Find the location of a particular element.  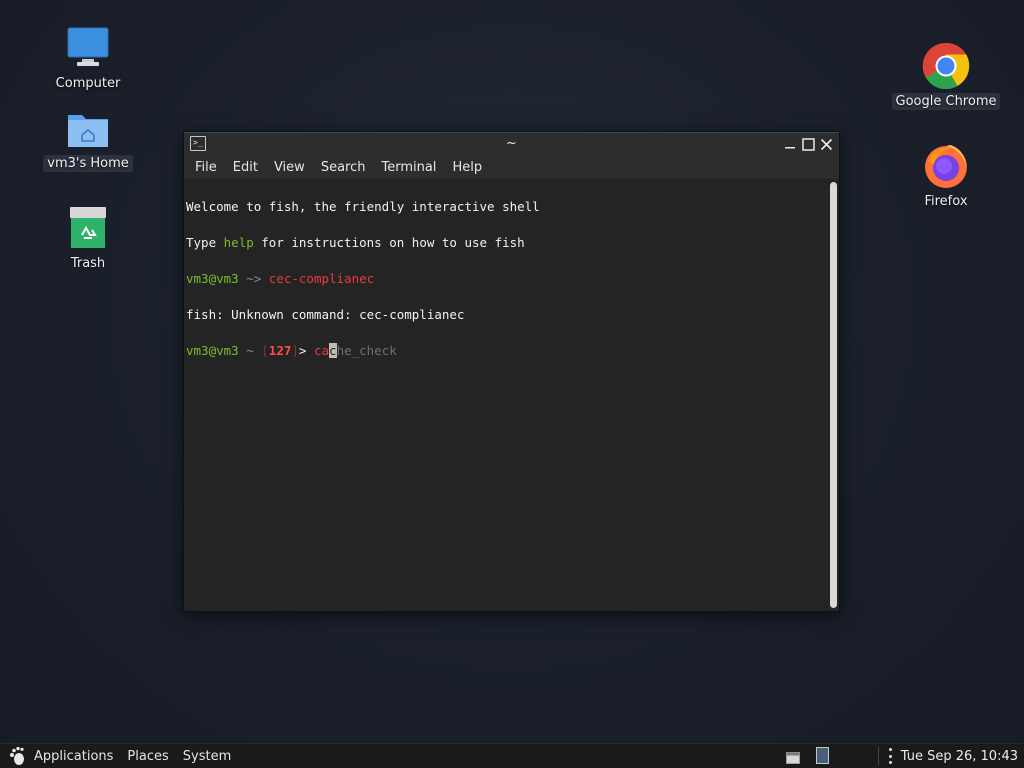

kebab-menu-icon is located at coordinates (891, 756).